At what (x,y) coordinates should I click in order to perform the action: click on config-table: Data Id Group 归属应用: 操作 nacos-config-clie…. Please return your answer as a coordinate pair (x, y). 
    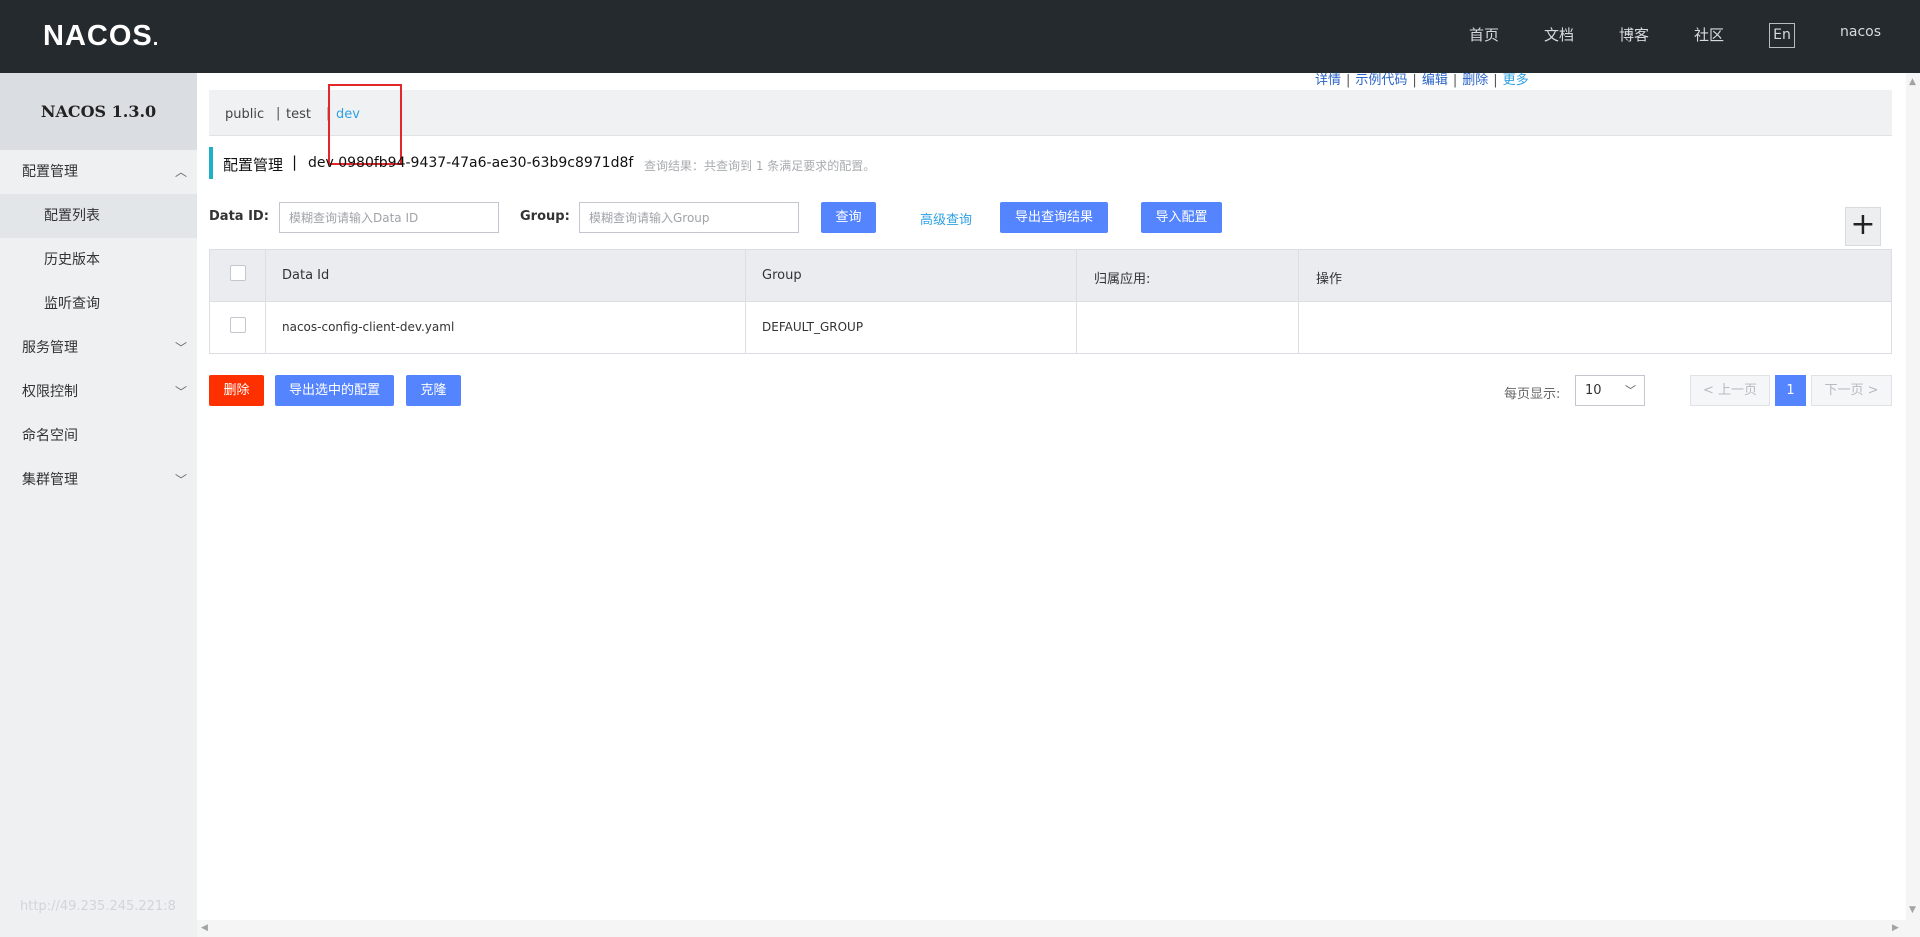
    Looking at the image, I should click on (1050, 301).